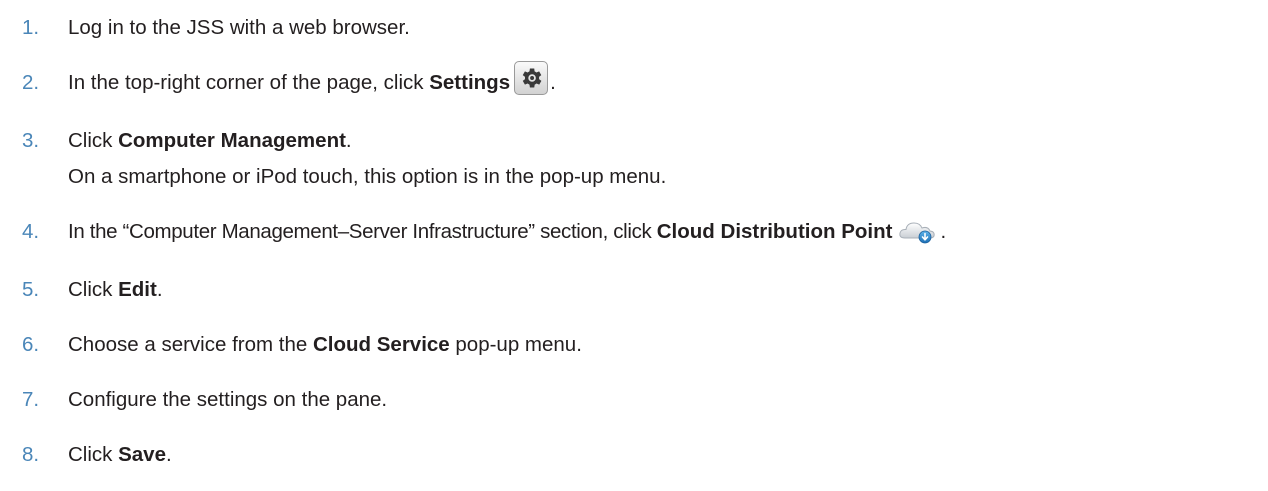 The image size is (1268, 491). Describe the element at coordinates (31, 27) in the screenshot. I see `step-number: 1.` at that location.